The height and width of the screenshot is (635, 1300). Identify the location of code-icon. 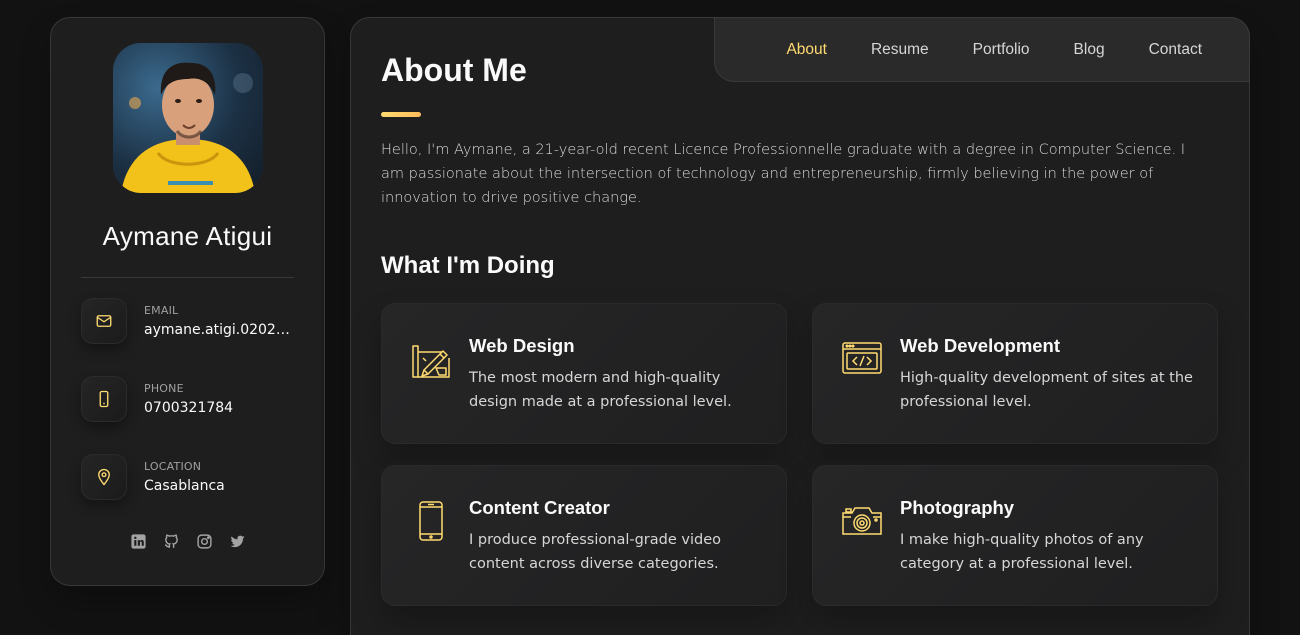
(862, 359).